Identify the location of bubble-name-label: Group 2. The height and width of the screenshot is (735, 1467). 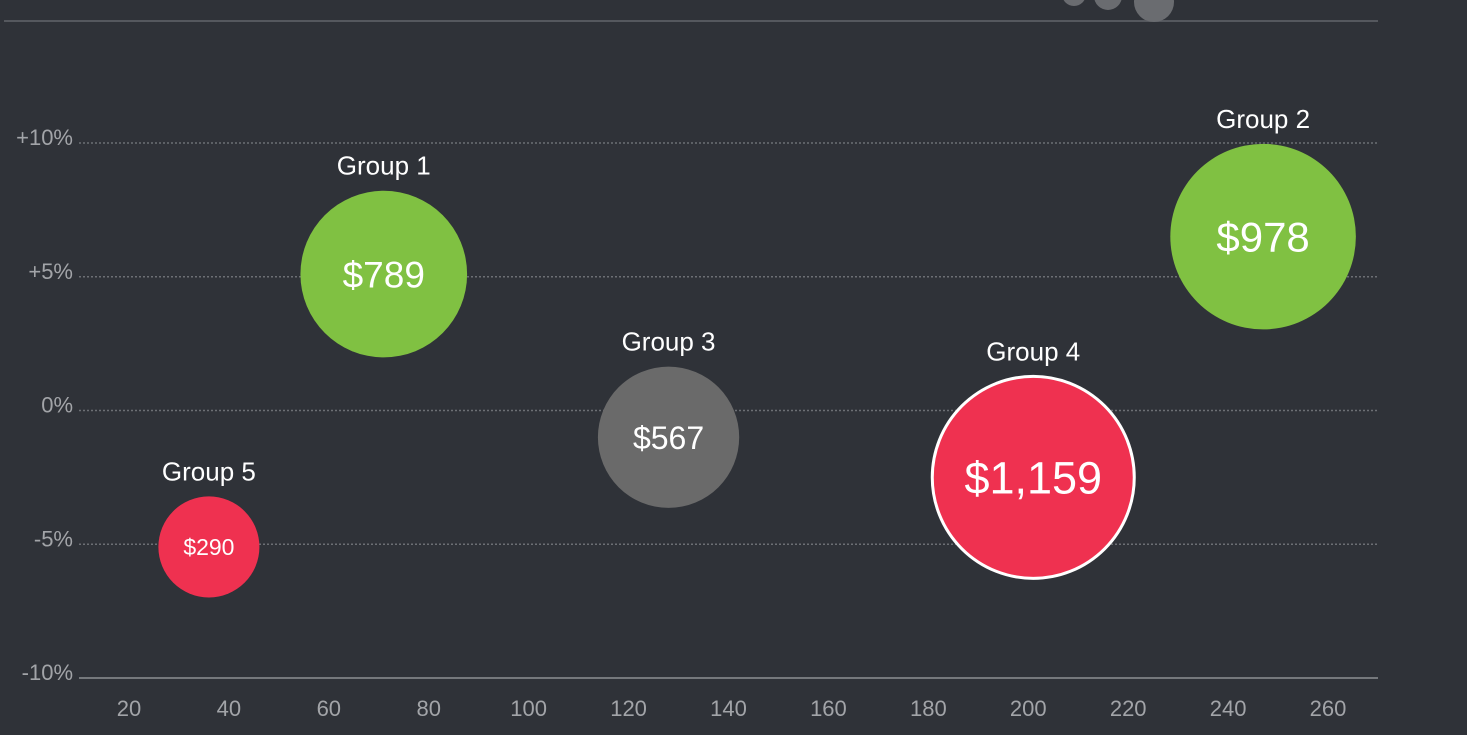
(1263, 119).